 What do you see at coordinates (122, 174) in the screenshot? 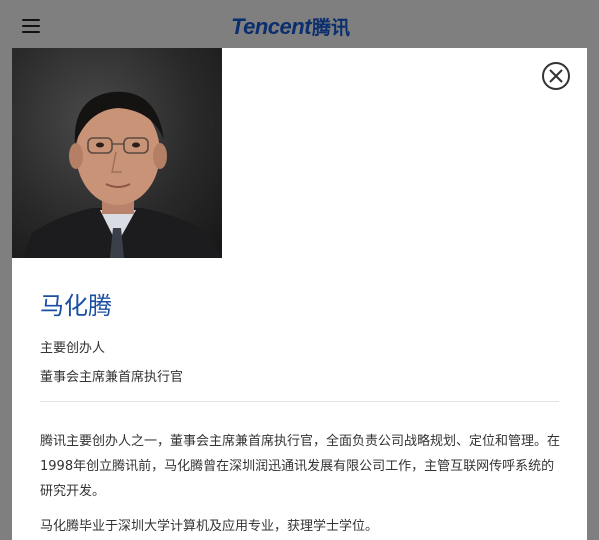
I see `portrait-illustration` at bounding box center [122, 174].